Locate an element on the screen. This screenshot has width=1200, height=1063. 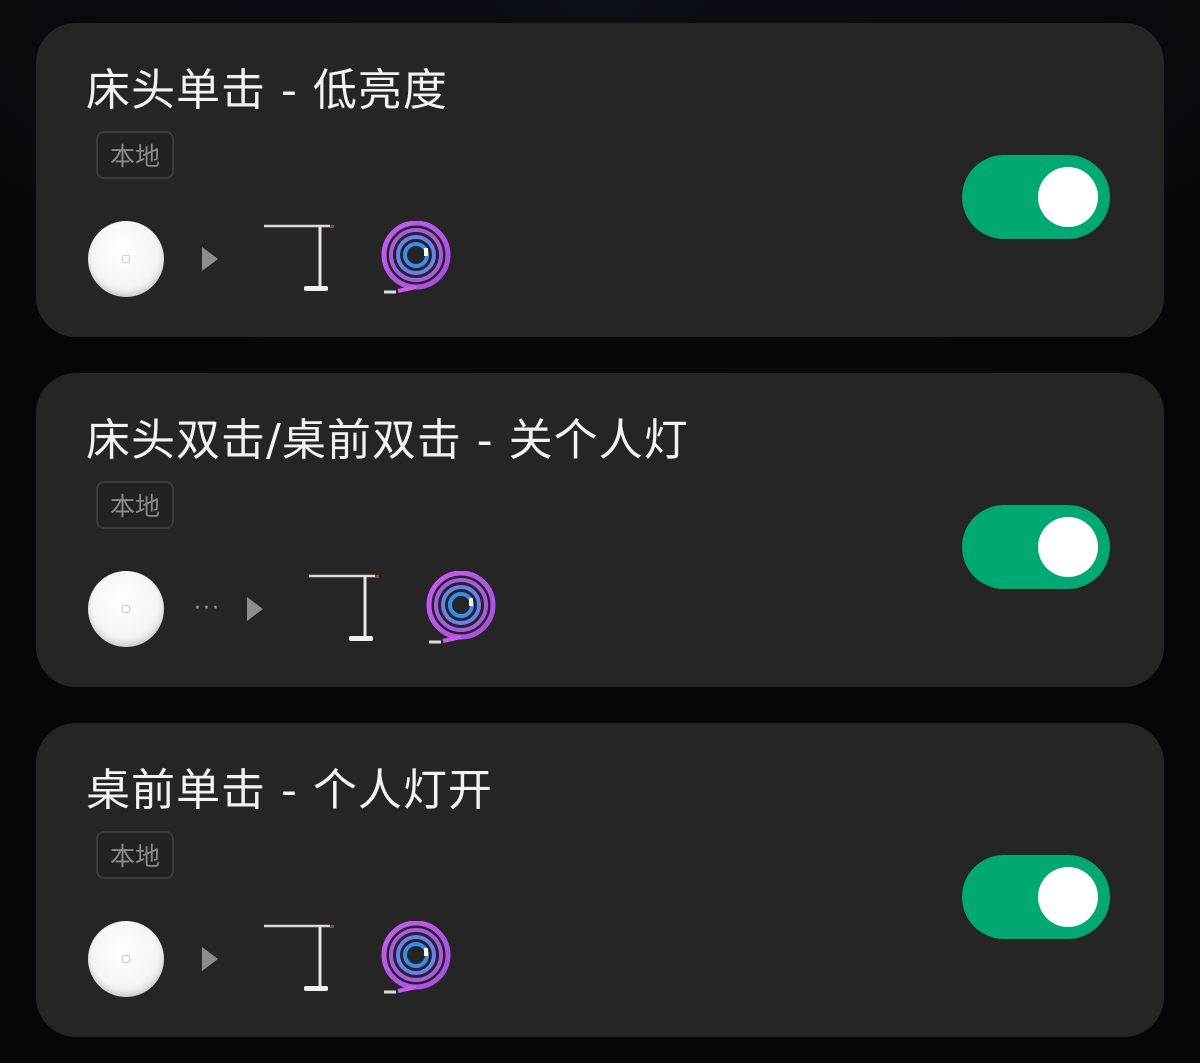
automation-title: 桌前单击 - 个人灯开 is located at coordinates (289, 790).